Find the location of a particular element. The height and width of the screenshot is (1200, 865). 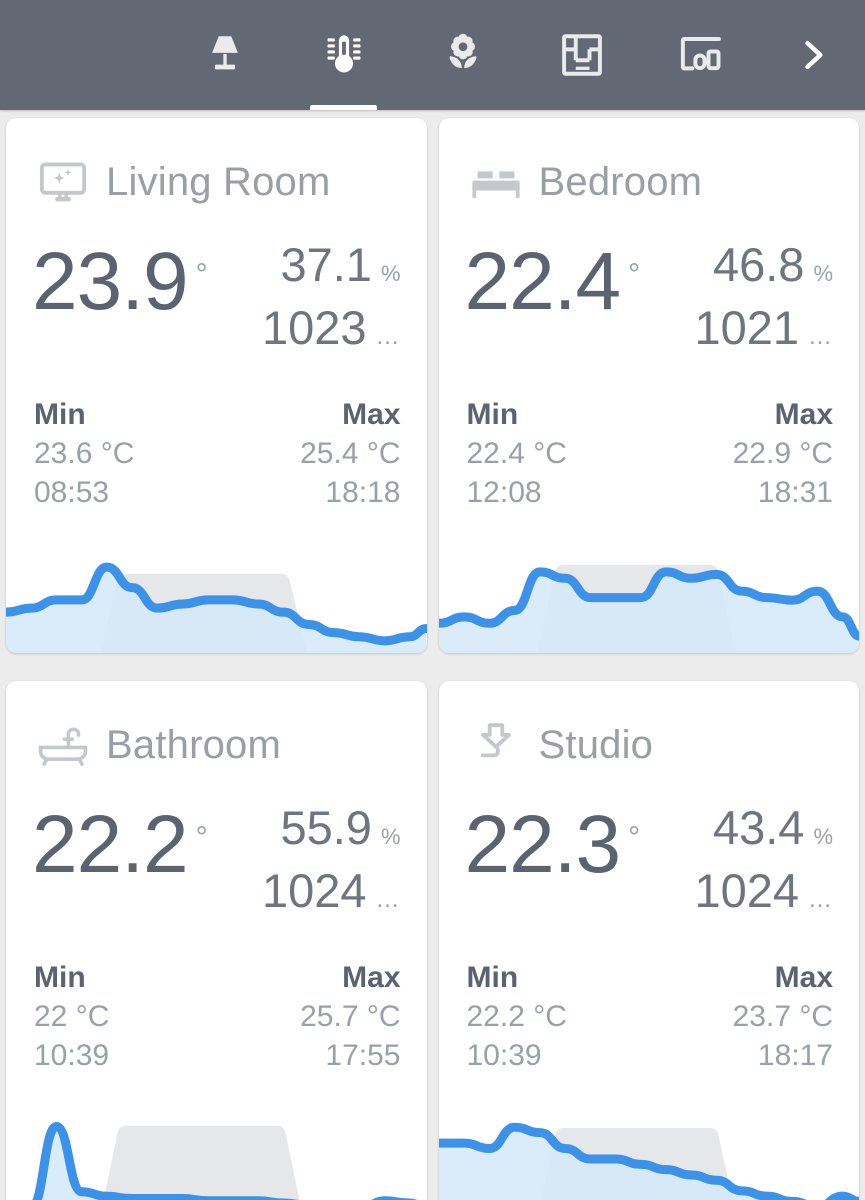

lamp-icon is located at coordinates (225, 55).